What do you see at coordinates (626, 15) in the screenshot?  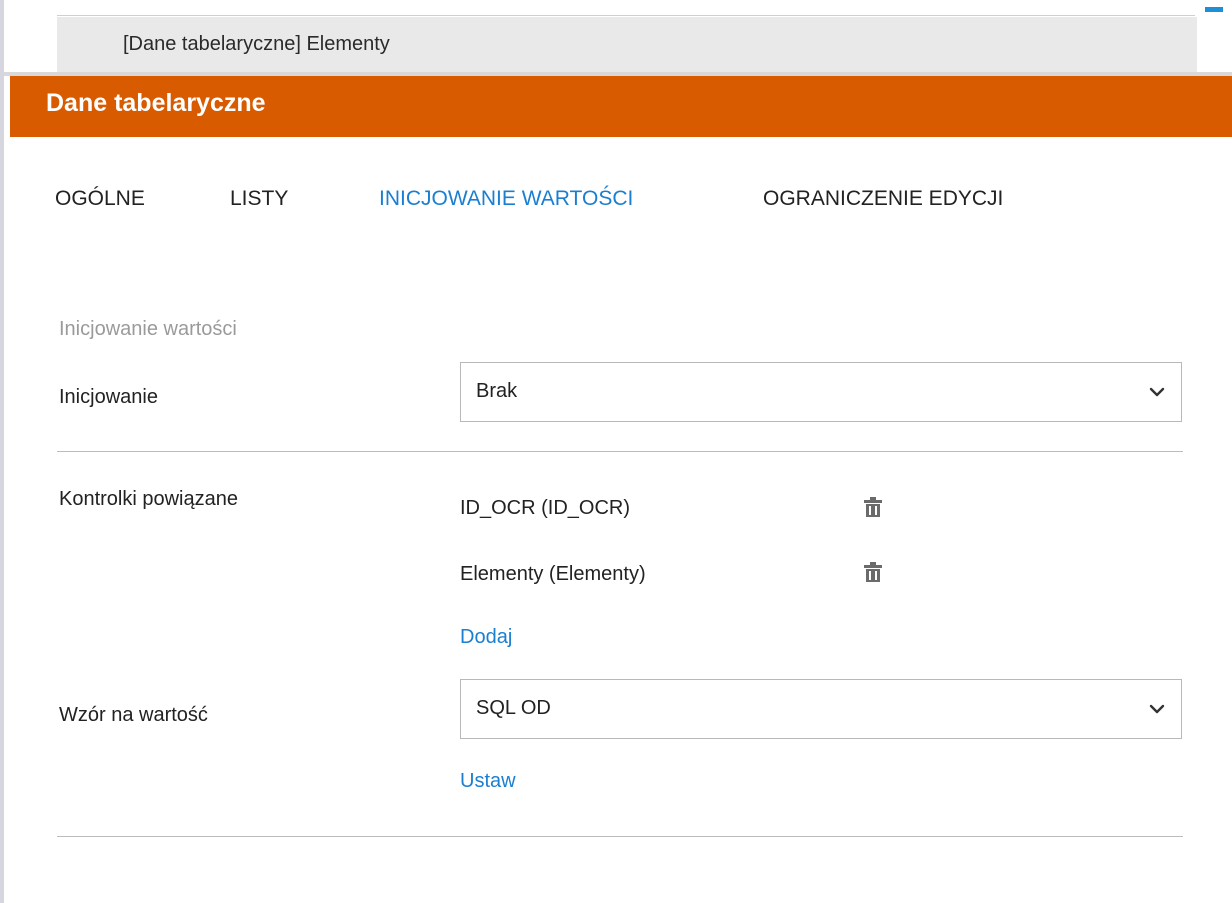 I see `top-divider` at bounding box center [626, 15].